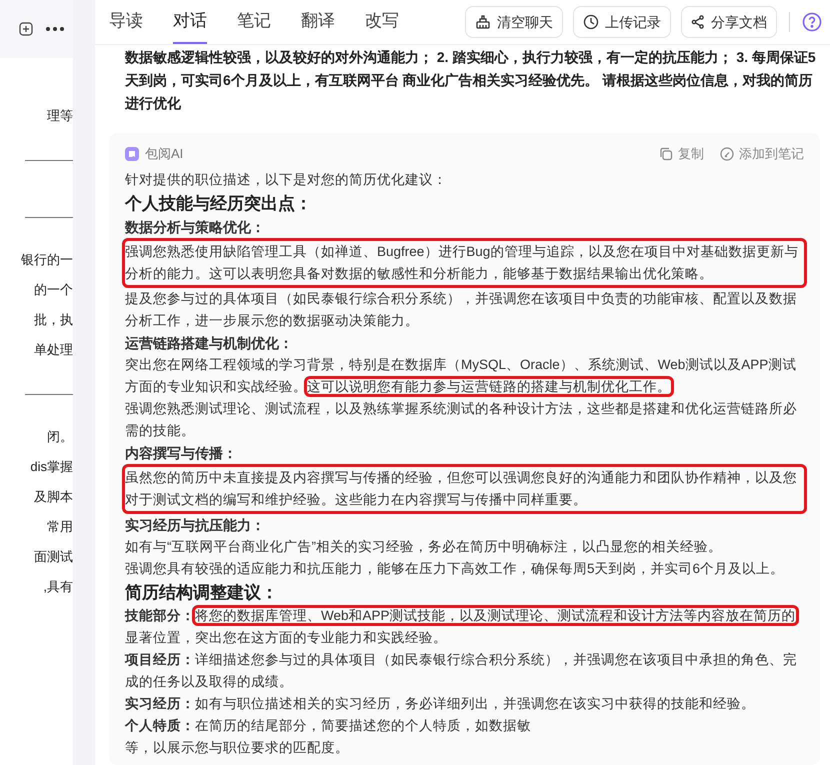  Describe the element at coordinates (328, 737) in the screenshot. I see `paragraph-text: 个人特质：在简历的结尾部分，简要描述您的个人特质，如数据敏 等，以展示您与职位要求的匹配度。` at that location.